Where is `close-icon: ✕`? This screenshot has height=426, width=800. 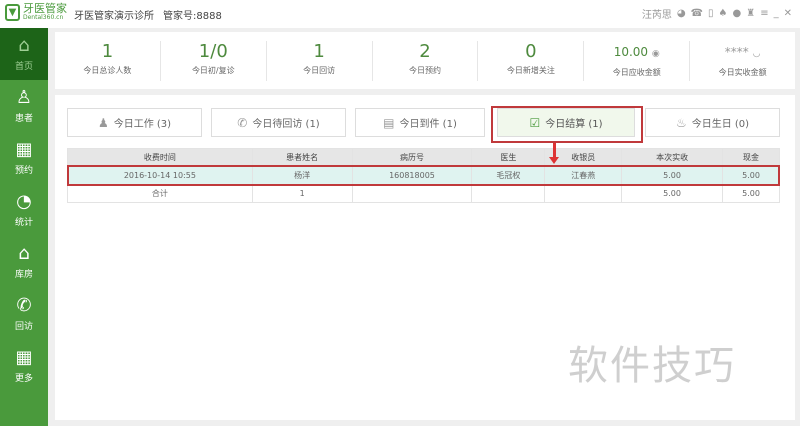
close-icon: ✕ is located at coordinates (788, 13).